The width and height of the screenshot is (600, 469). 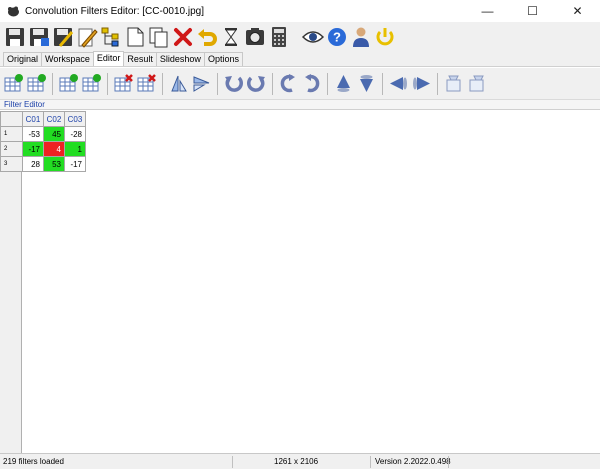 I want to click on row-header: 2, so click(x=11, y=149).